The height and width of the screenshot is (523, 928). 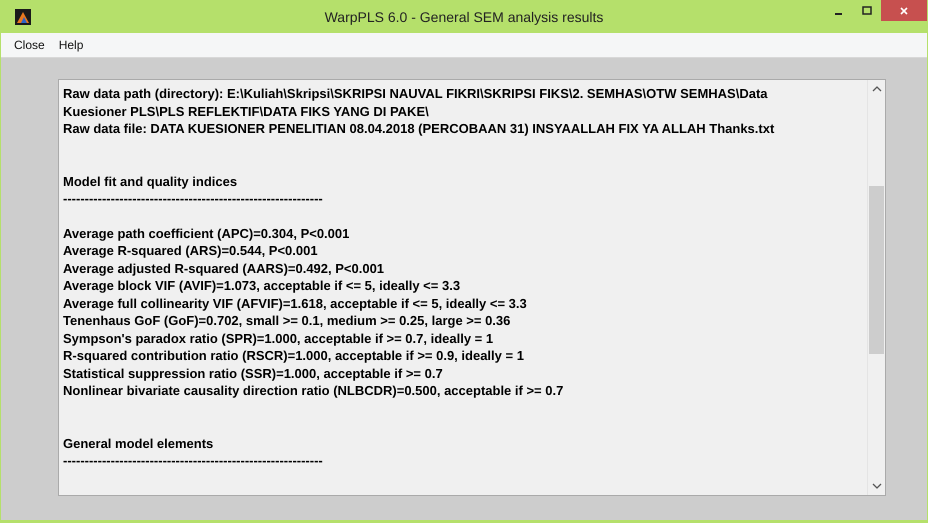 I want to click on close-icon, so click(x=904, y=11).